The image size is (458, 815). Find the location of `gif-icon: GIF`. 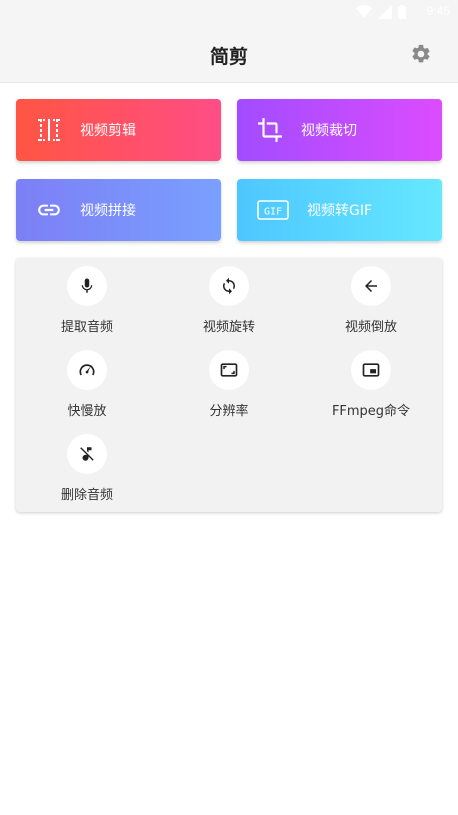

gif-icon: GIF is located at coordinates (273, 210).